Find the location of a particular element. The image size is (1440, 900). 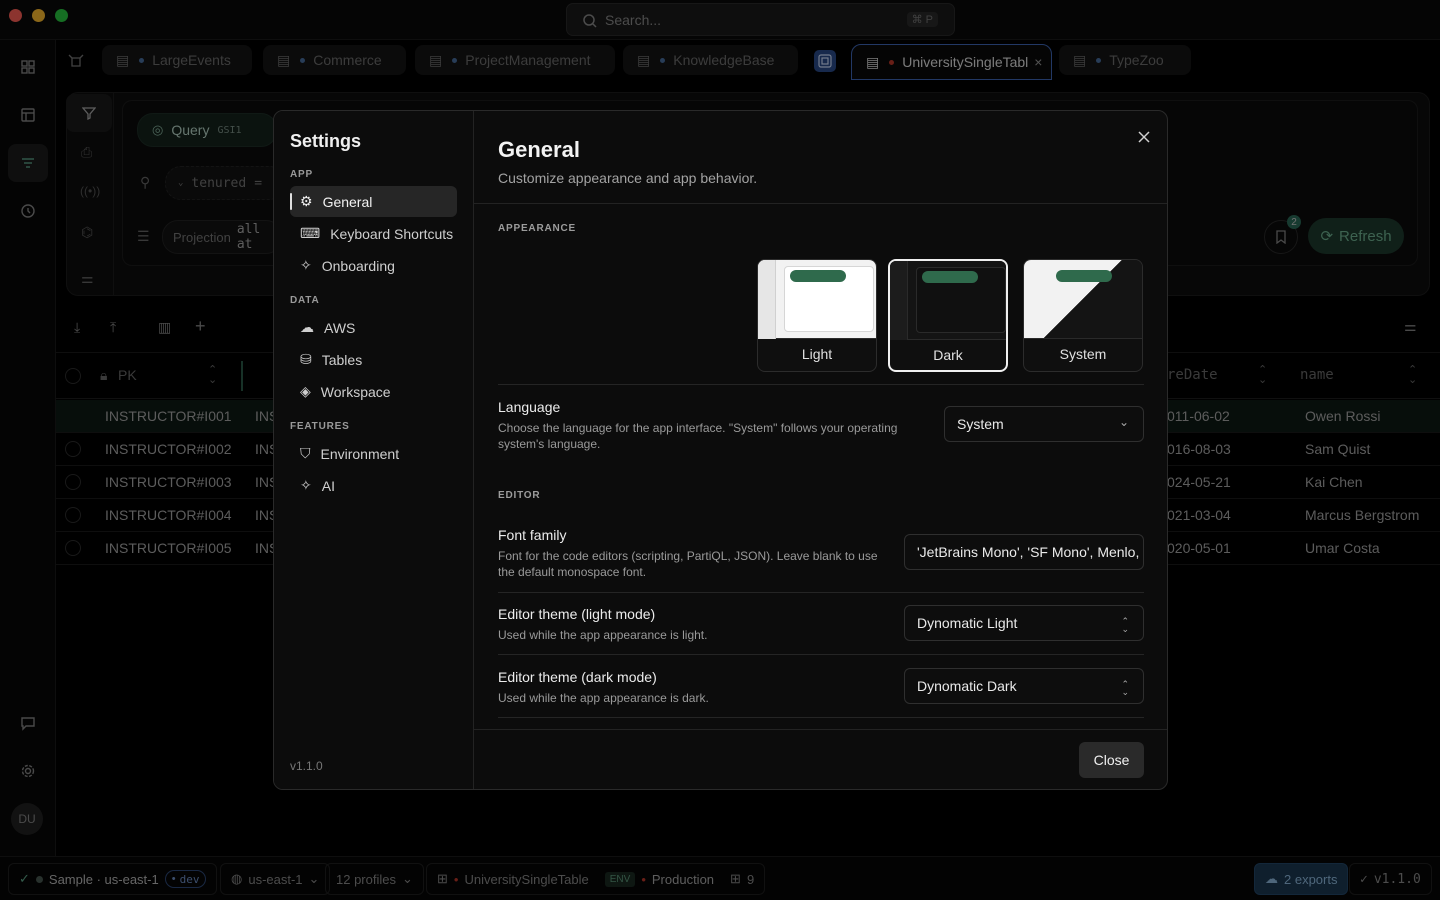

group-app-label: APP is located at coordinates (301, 174).